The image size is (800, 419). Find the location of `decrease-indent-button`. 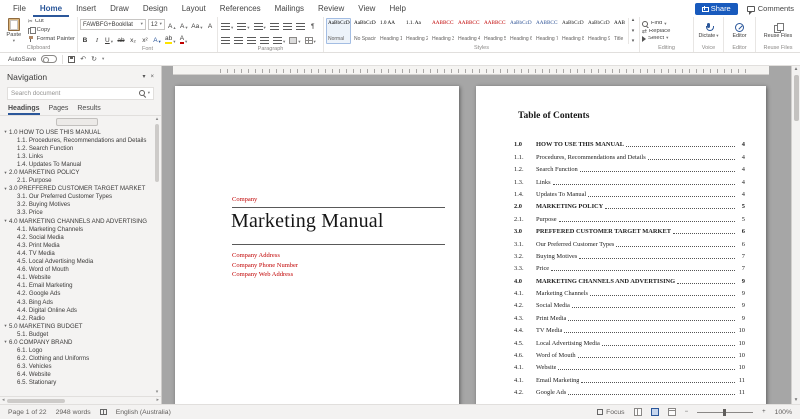

decrease-indent-button is located at coordinates (274, 24).